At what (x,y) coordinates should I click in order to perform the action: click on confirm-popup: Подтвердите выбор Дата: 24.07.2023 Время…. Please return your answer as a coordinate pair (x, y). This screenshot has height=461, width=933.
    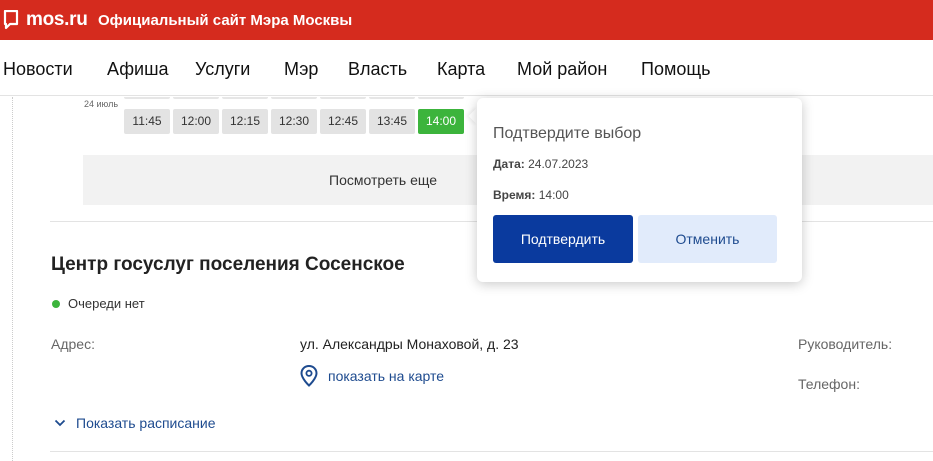
    Looking at the image, I should click on (639, 190).